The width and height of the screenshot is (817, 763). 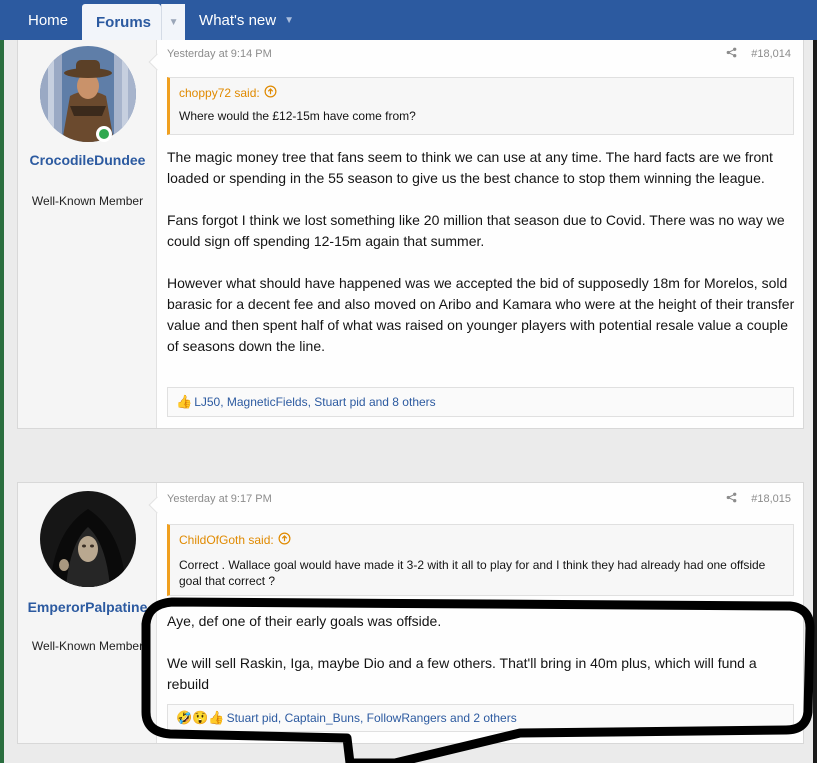 What do you see at coordinates (771, 54) in the screenshot?
I see `post-number: #18,014` at bounding box center [771, 54].